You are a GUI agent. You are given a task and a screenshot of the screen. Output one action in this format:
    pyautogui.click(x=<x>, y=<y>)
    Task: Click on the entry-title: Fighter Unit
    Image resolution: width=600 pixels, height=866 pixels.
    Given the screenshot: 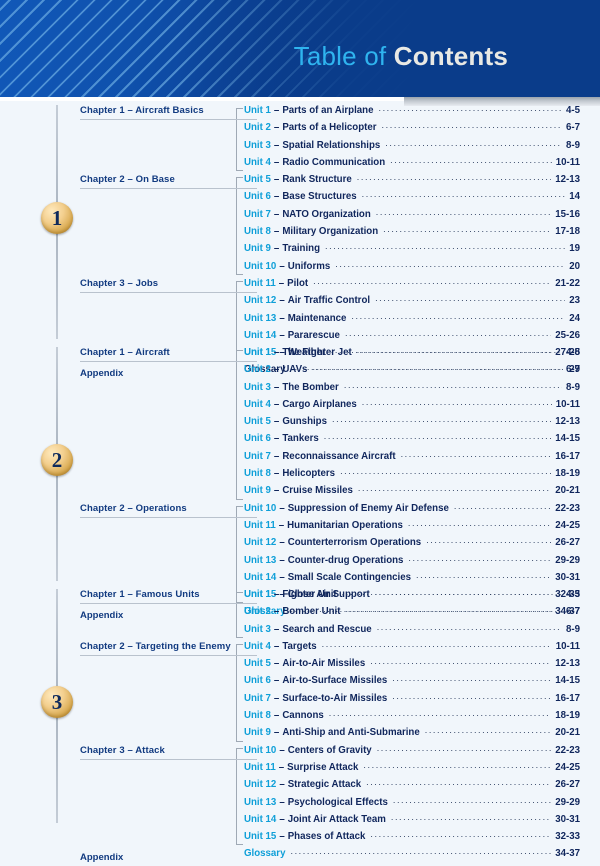 What is the action you would take?
    pyautogui.click(x=309, y=594)
    